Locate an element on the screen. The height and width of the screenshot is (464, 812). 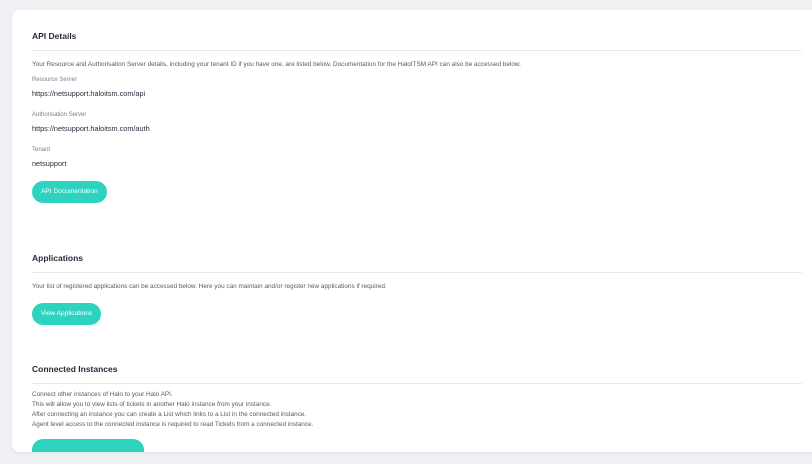
applications-title: Applications is located at coordinates (417, 263).